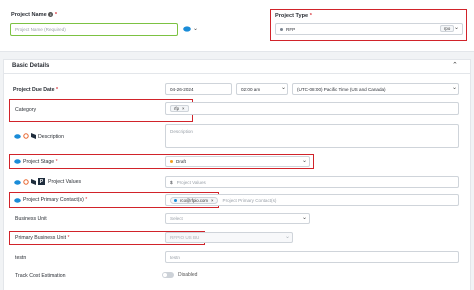 The width and height of the screenshot is (474, 290). I want to click on info-icon: i, so click(51, 15).